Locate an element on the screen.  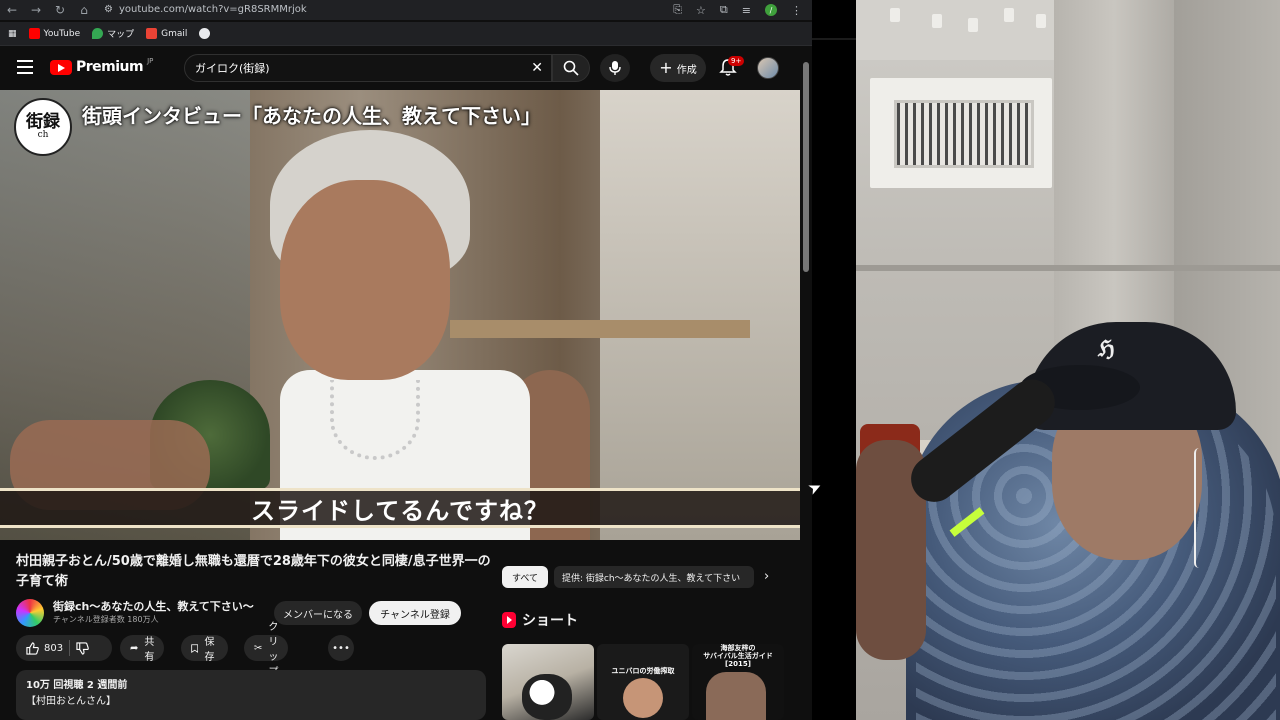
bookmark-label: YouTube is located at coordinates (62, 33).